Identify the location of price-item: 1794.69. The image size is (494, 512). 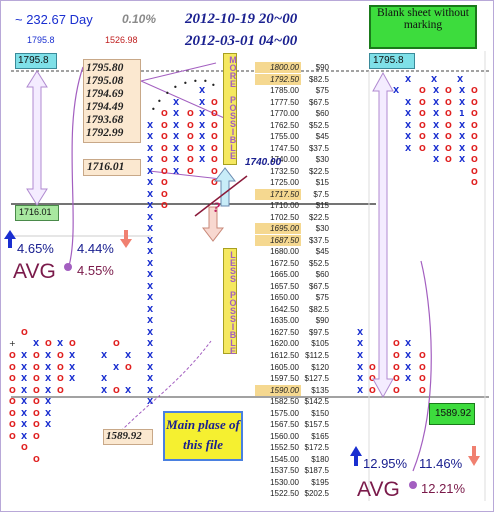
(105, 94).